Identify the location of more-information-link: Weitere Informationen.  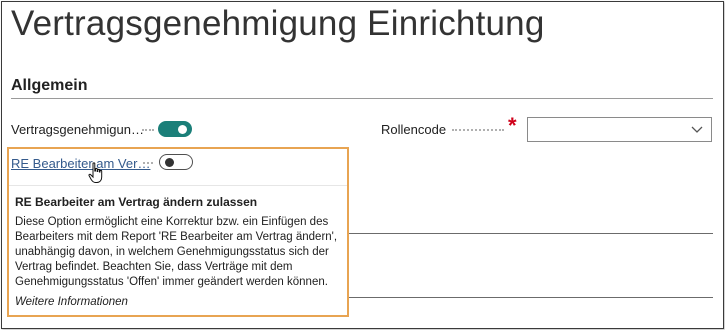
(71, 302).